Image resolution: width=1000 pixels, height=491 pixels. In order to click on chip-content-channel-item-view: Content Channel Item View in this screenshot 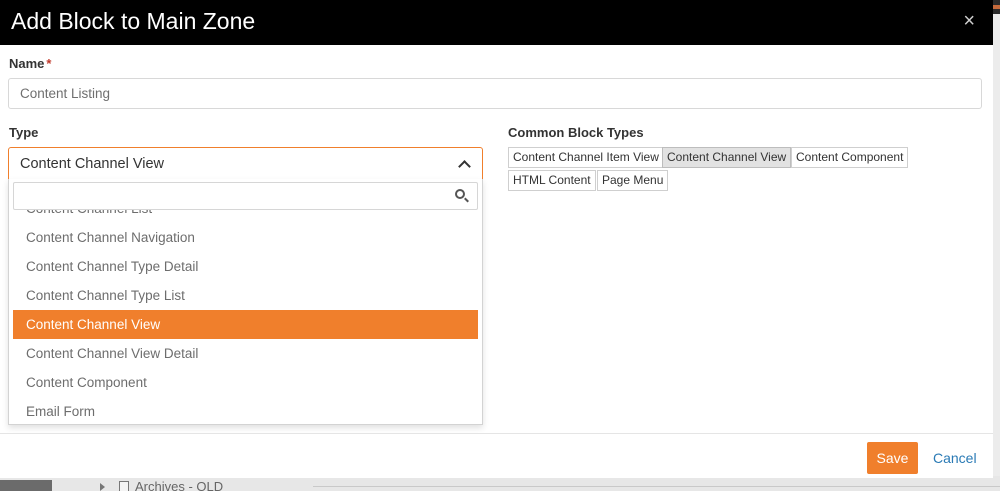, I will do `click(586, 157)`.